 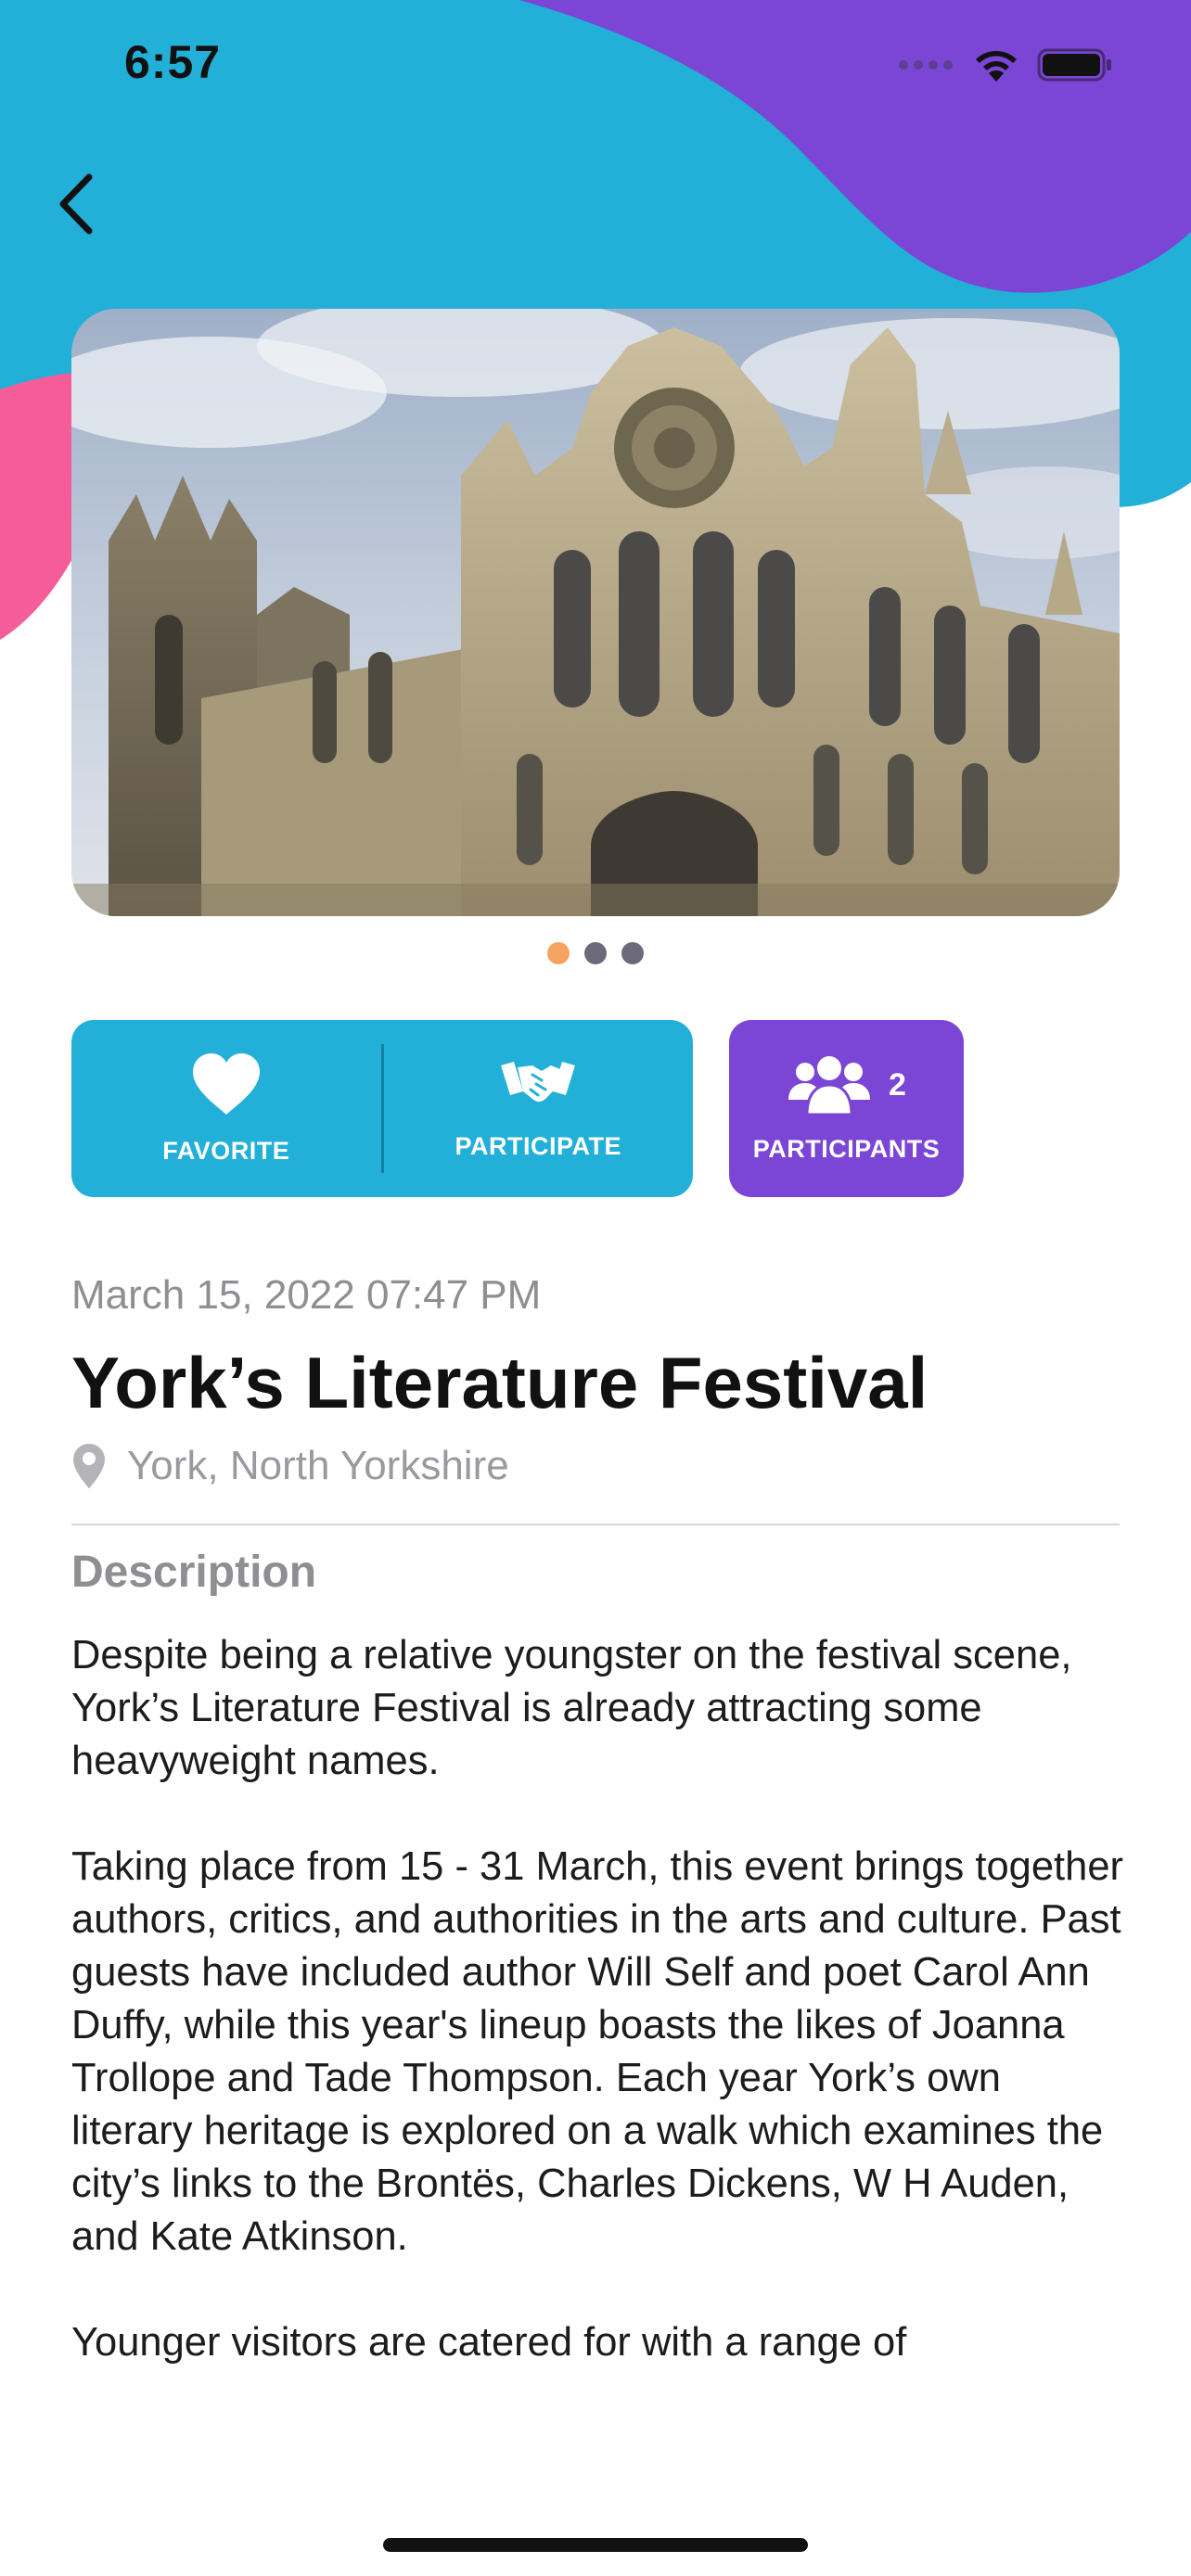 What do you see at coordinates (76, 204) in the screenshot?
I see `chevron-left-icon` at bounding box center [76, 204].